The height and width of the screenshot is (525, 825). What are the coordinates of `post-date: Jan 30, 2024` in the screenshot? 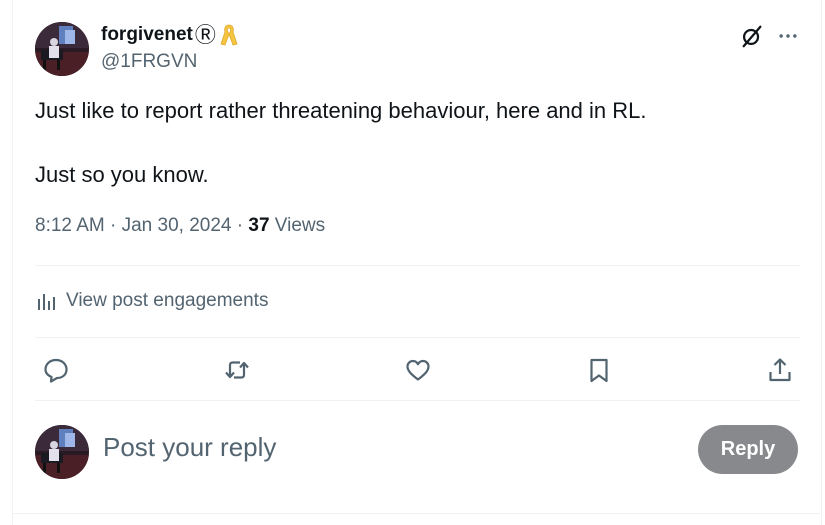 It's located at (177, 226).